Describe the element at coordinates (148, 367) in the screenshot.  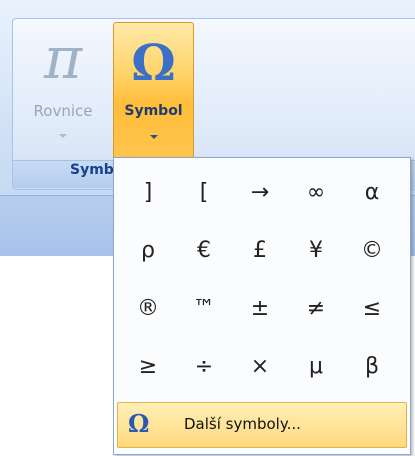
I see `symbol-cell: ≥` at that location.